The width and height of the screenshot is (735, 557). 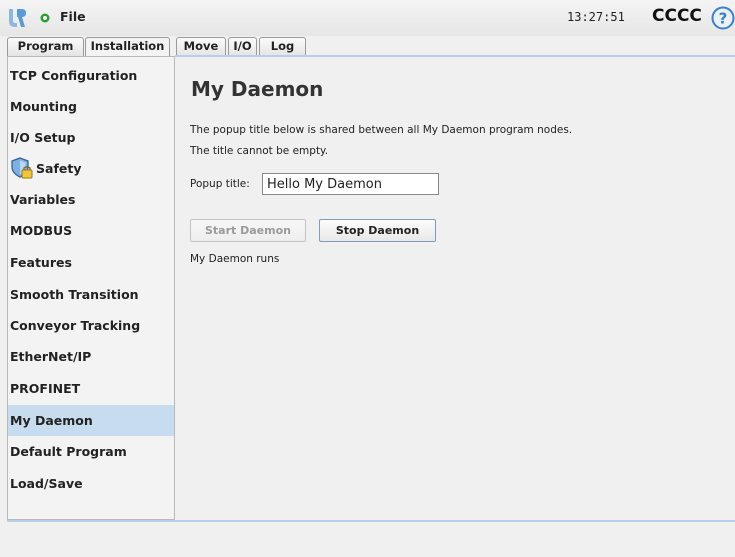 I want to click on footer-bar, so click(x=367, y=539).